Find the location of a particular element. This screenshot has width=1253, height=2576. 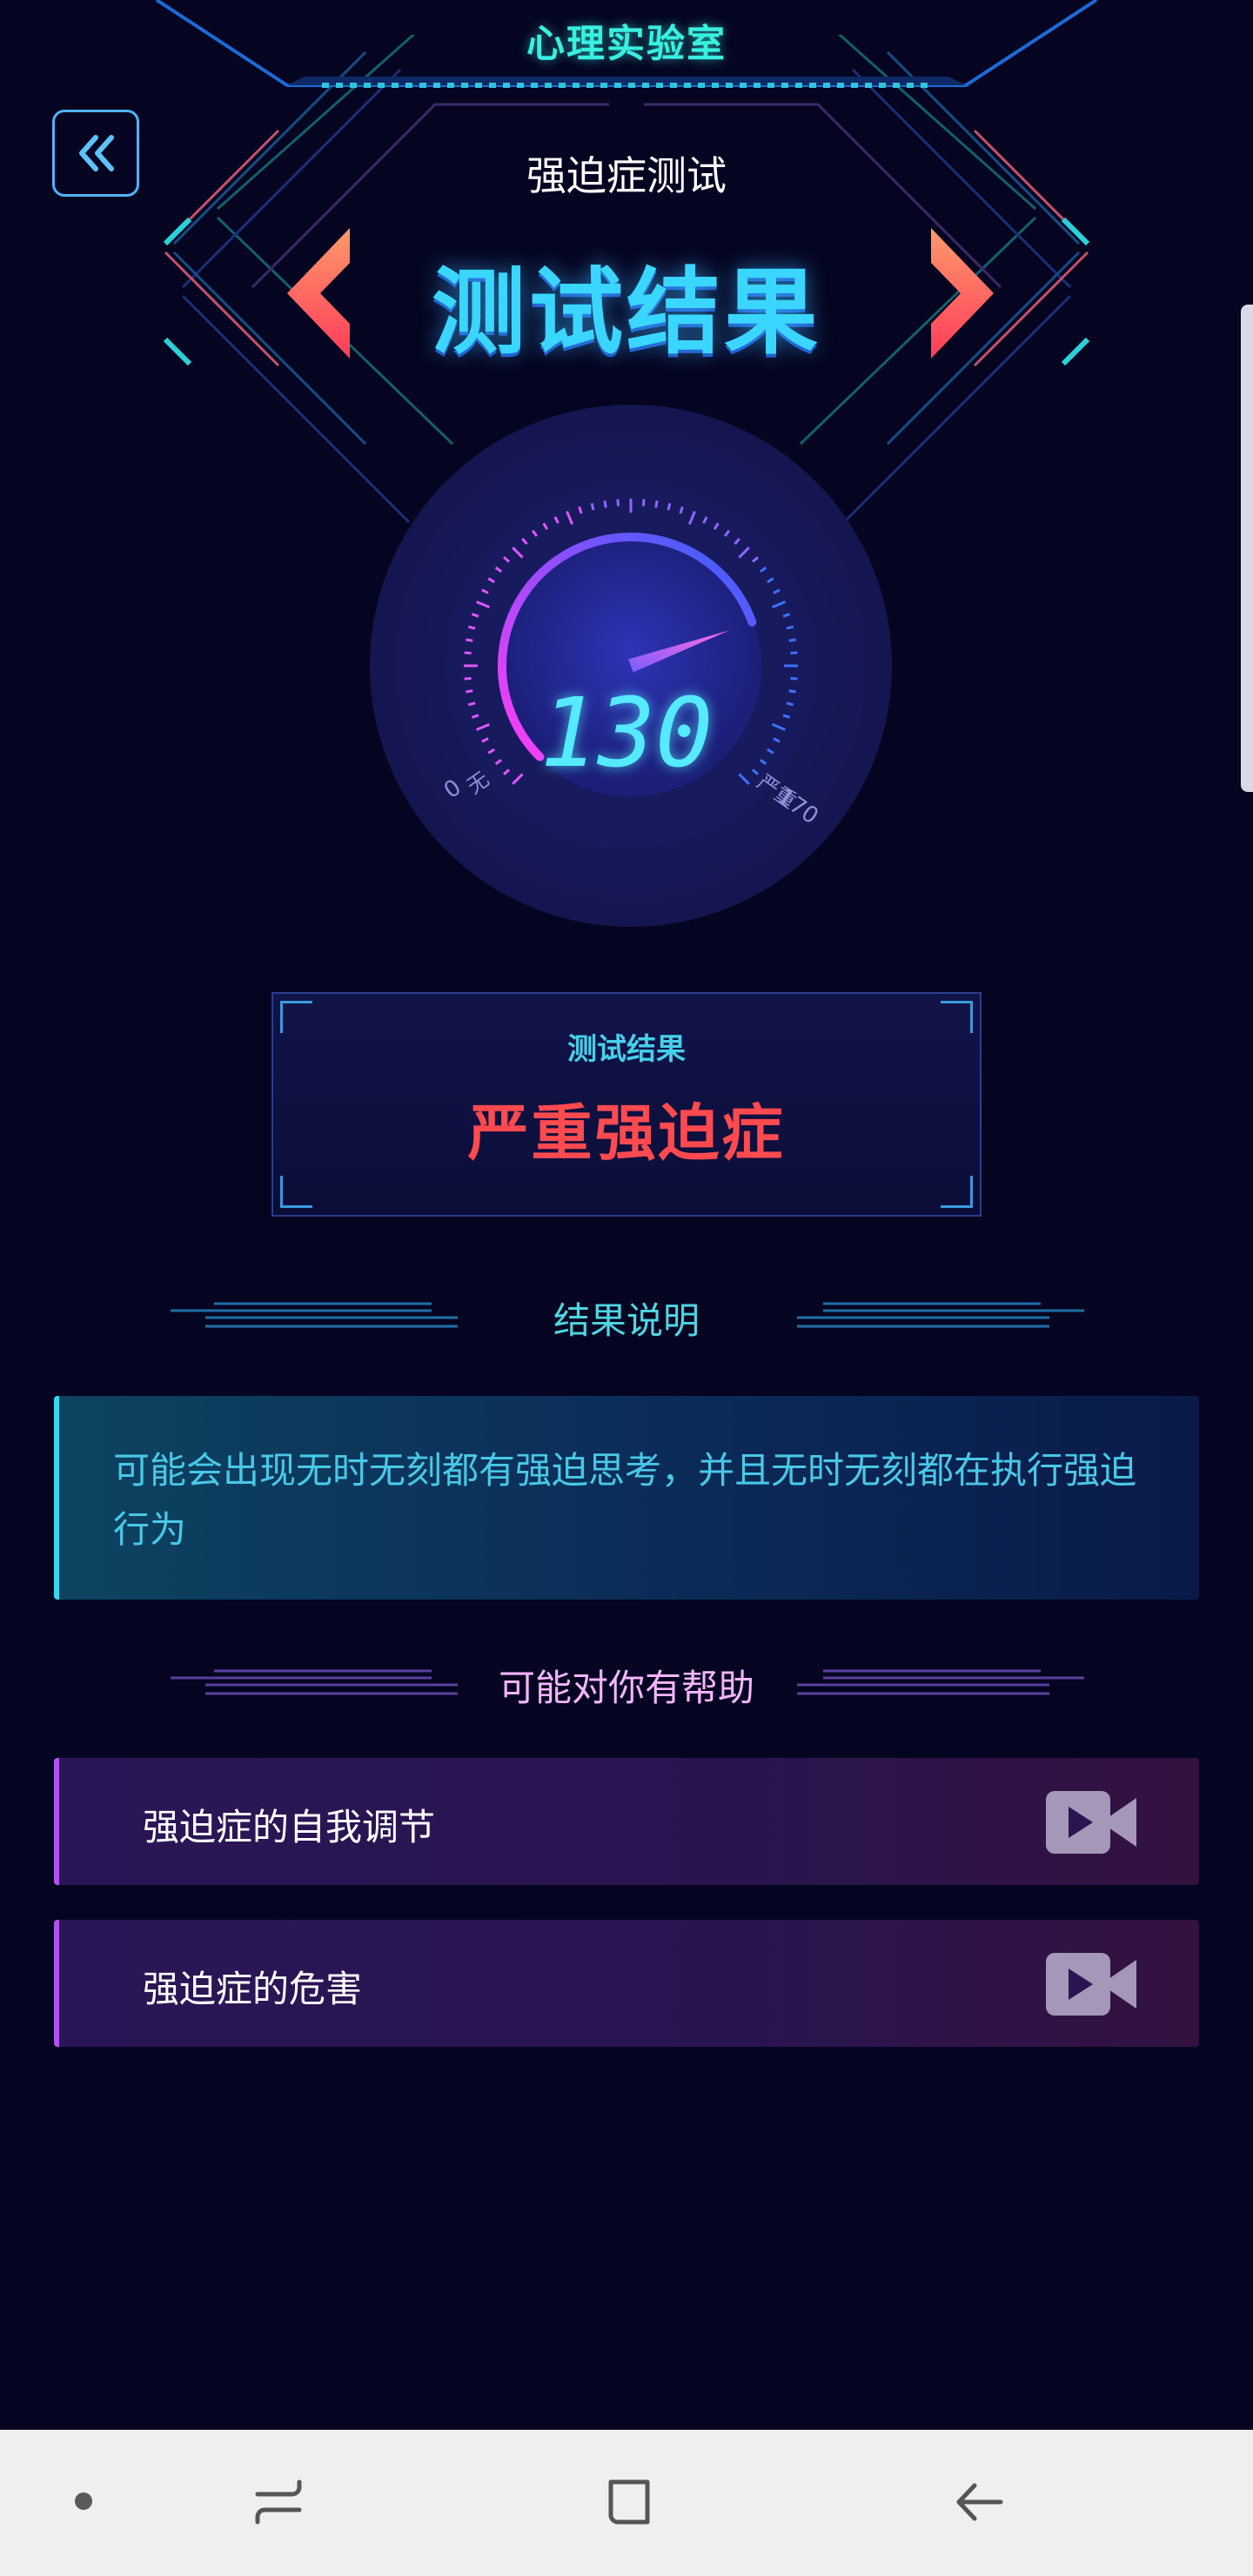

help-item-harm: 强迫症的危害 is located at coordinates (626, 1984).